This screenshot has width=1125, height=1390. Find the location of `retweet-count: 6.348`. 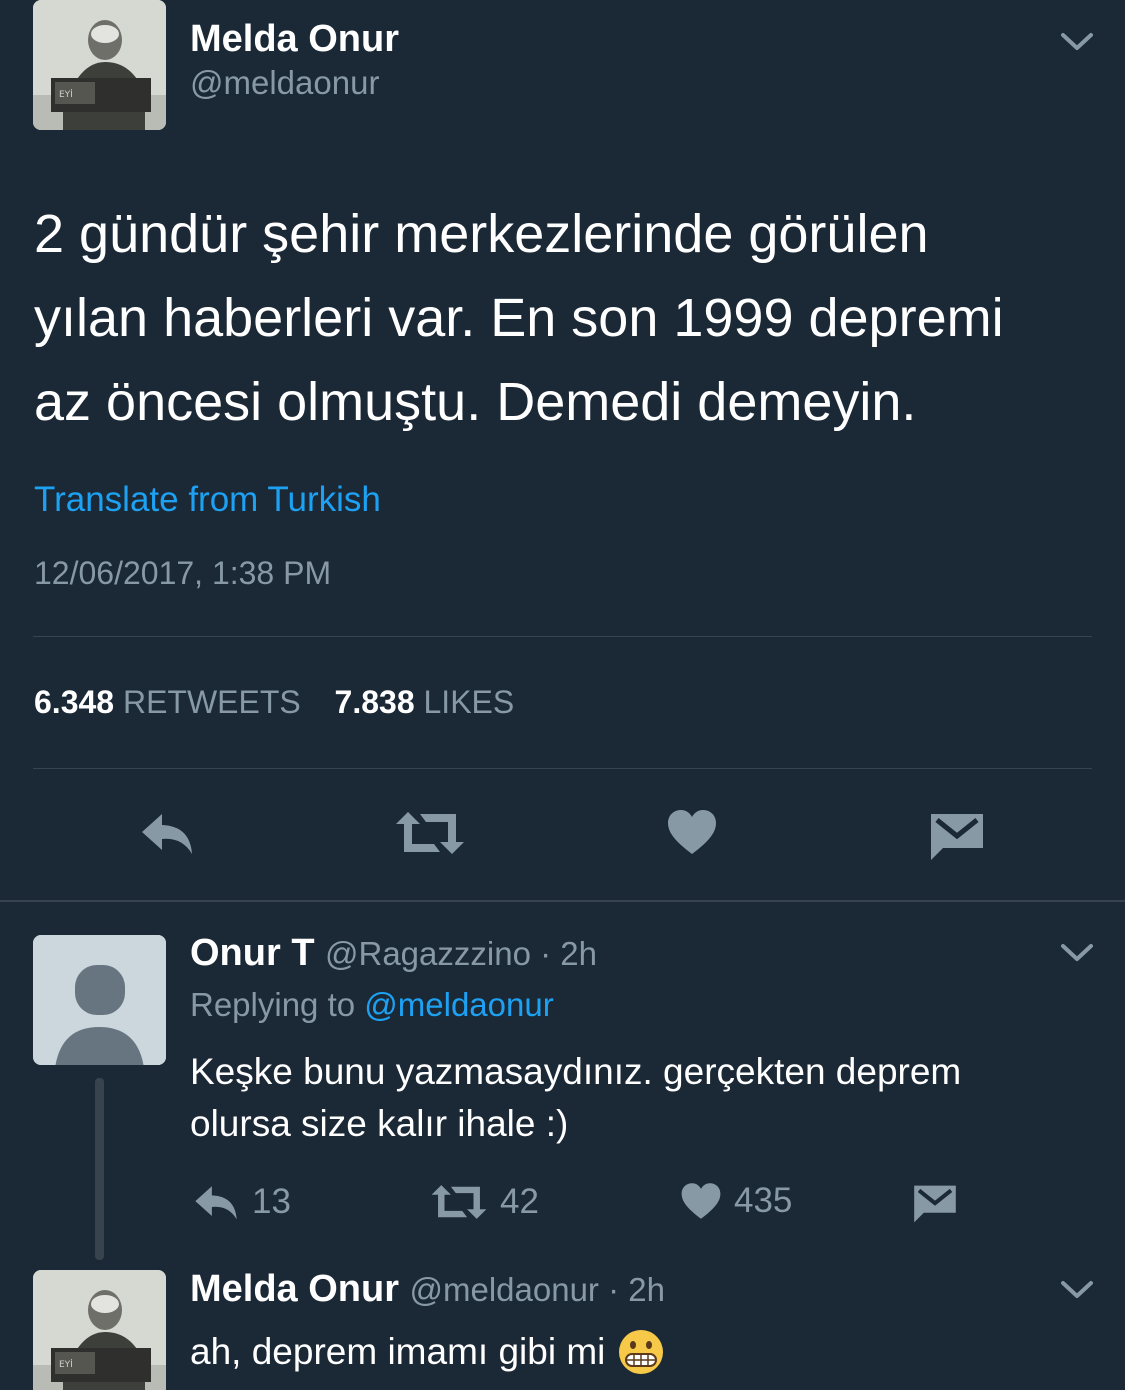

retweet-count: 6.348 is located at coordinates (74, 702).